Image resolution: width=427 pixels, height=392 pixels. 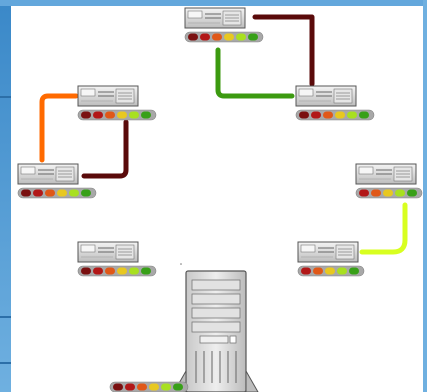 I want to click on tower-main-status-led-bar, so click(x=149, y=386).